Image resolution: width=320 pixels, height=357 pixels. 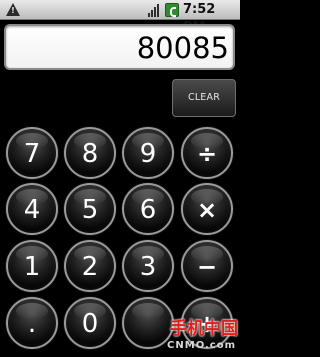 What do you see at coordinates (90, 153) in the screenshot?
I see `key-8: 8` at bounding box center [90, 153].